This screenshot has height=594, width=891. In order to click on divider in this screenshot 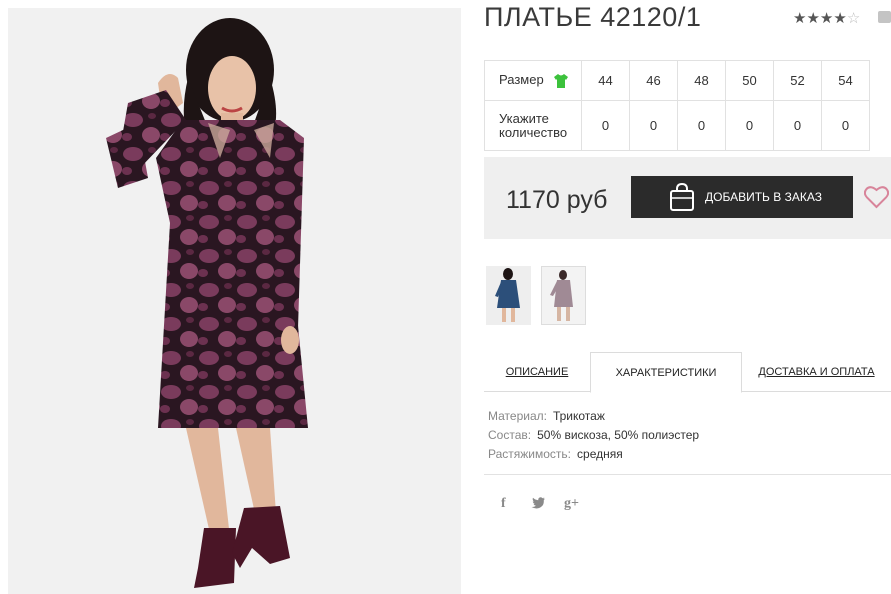, I will do `click(687, 474)`.